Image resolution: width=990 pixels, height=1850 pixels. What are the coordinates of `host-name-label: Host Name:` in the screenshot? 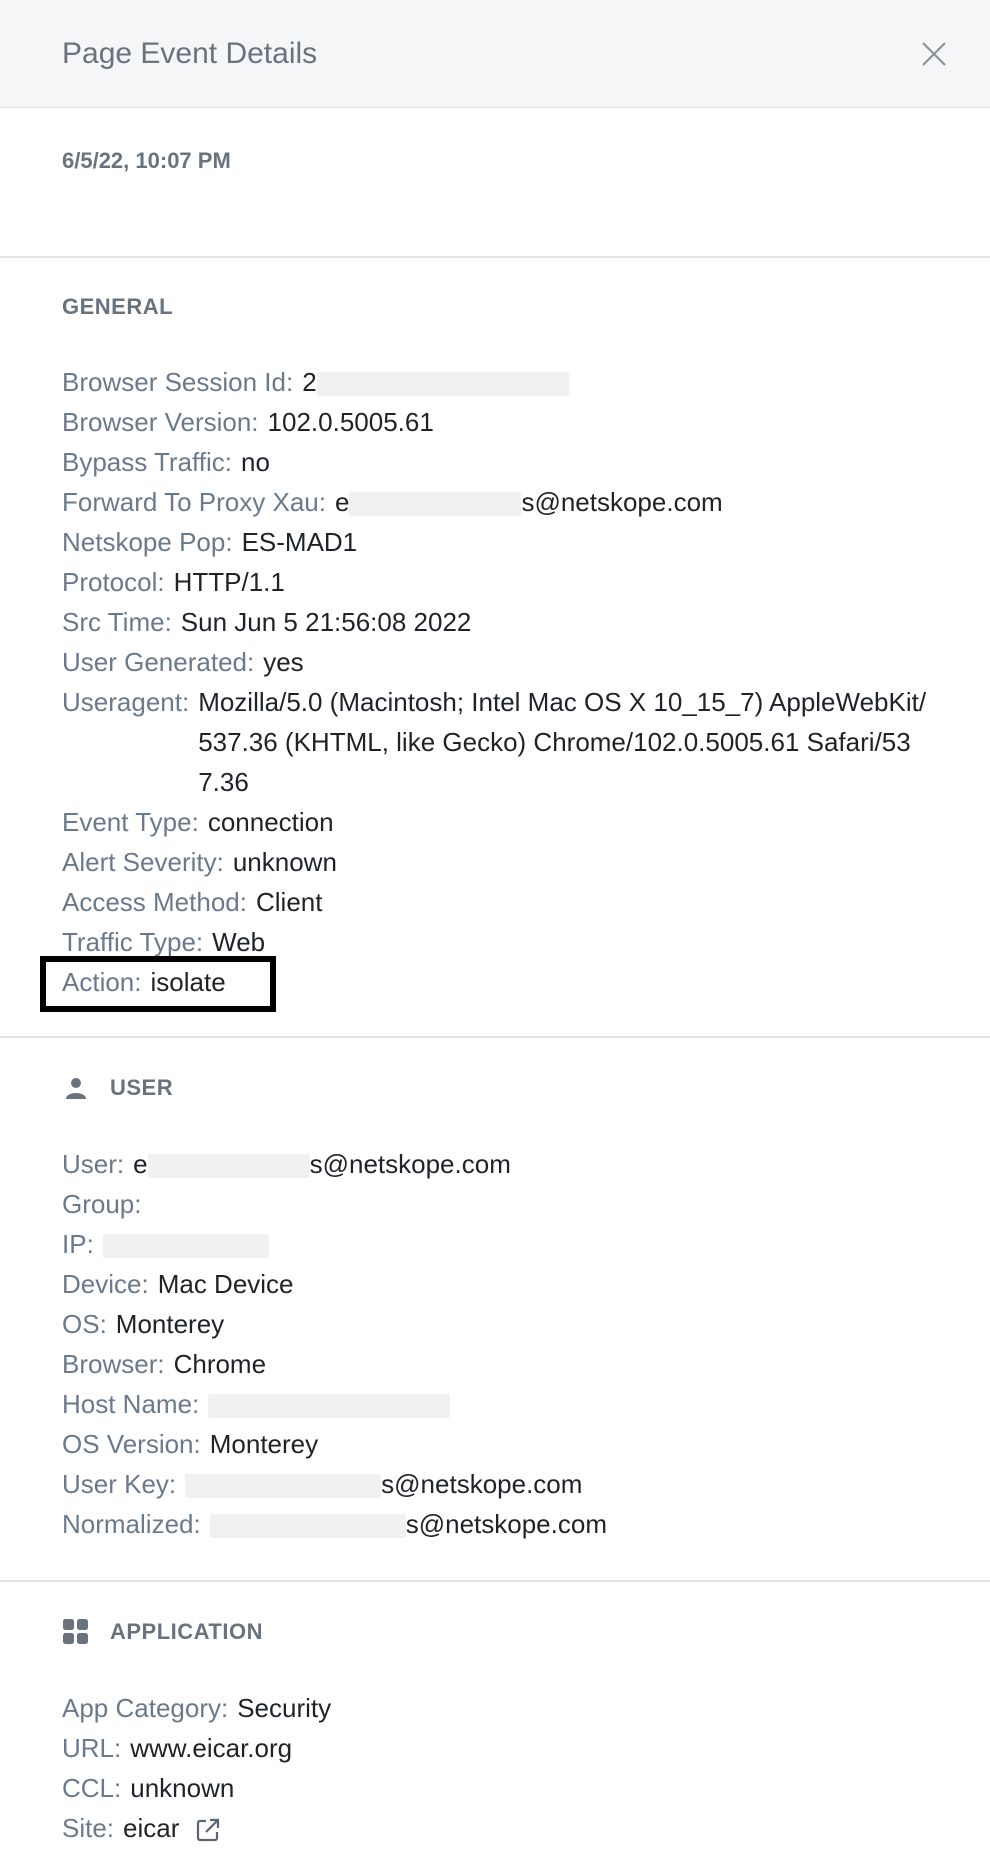 It's located at (131, 1404).